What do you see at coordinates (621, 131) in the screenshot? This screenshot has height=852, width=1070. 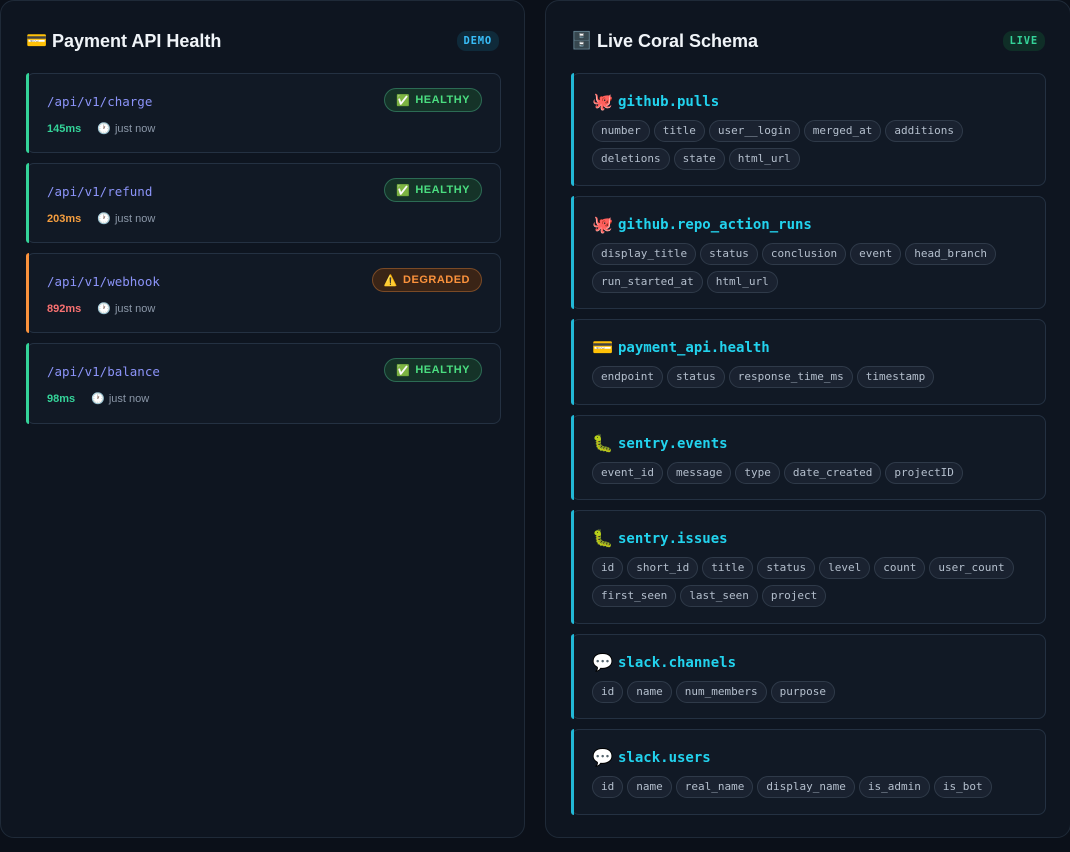 I see `column-chip: number` at bounding box center [621, 131].